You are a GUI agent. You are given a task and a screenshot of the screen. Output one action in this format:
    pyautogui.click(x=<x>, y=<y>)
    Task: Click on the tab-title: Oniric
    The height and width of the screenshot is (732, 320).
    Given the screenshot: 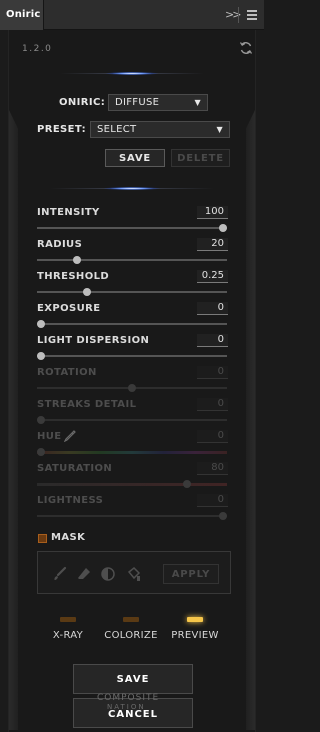 What is the action you would take?
    pyautogui.click(x=23, y=14)
    